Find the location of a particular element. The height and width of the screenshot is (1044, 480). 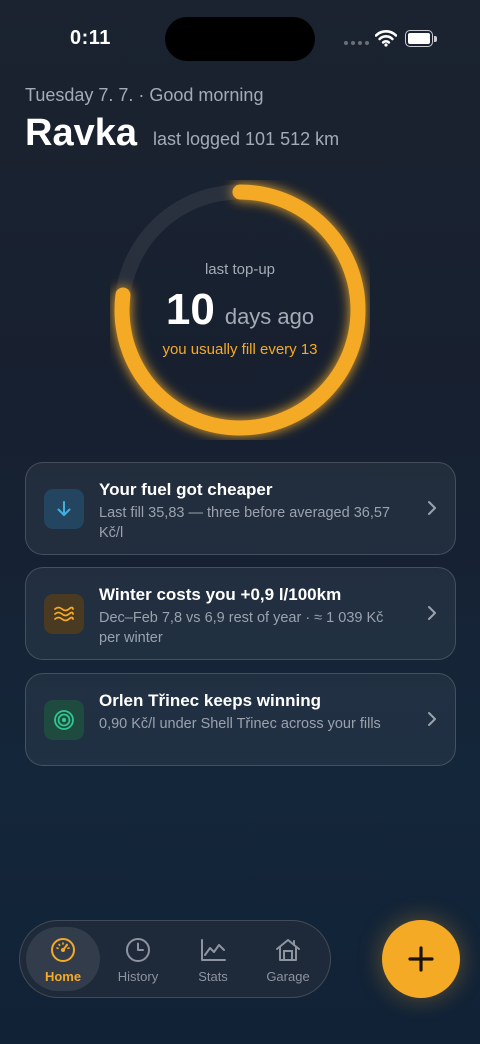

tab-label: Stats is located at coordinates (213, 976).